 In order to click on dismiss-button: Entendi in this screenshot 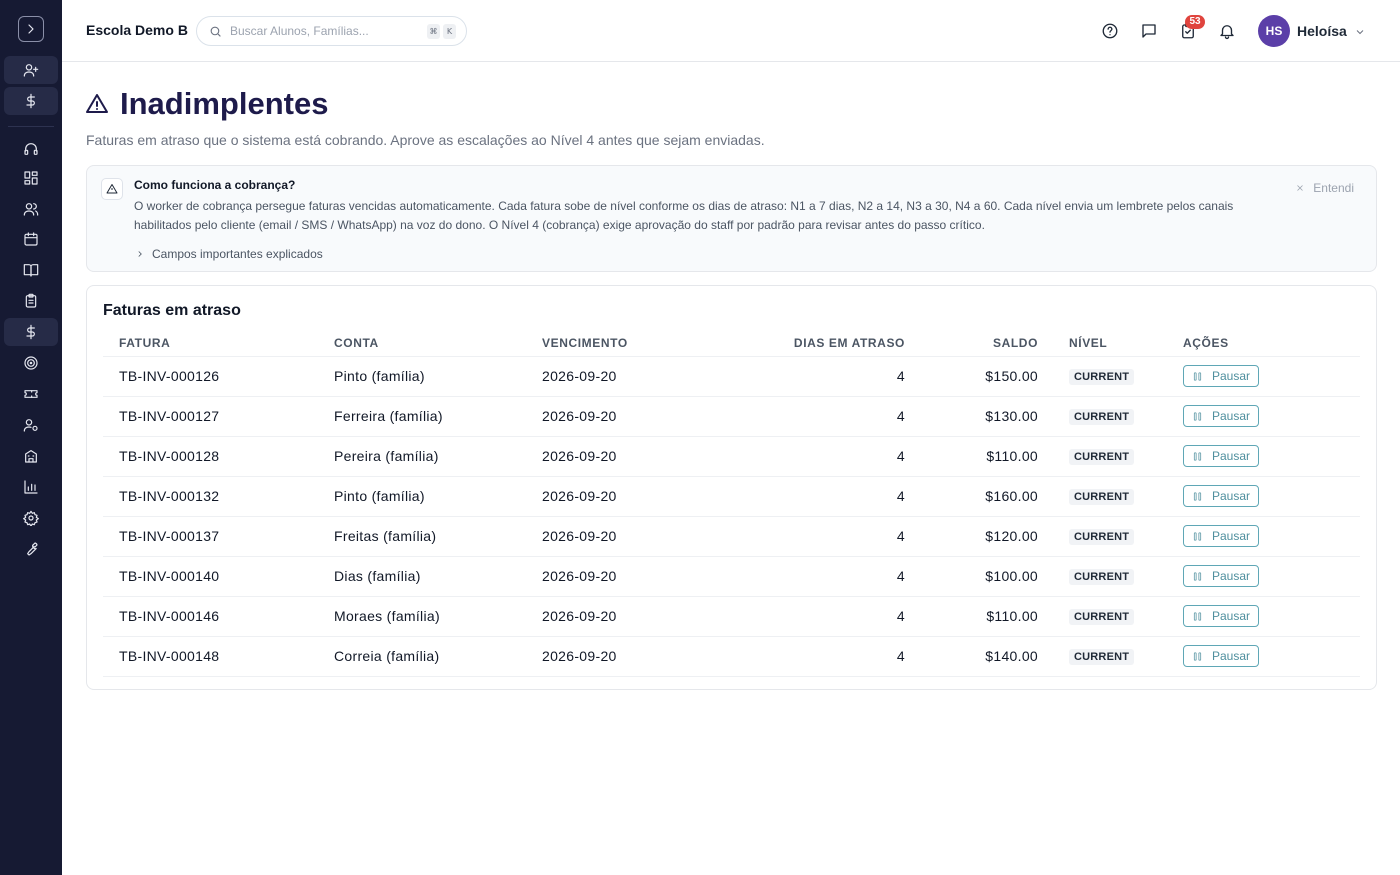, I will do `click(1324, 188)`.